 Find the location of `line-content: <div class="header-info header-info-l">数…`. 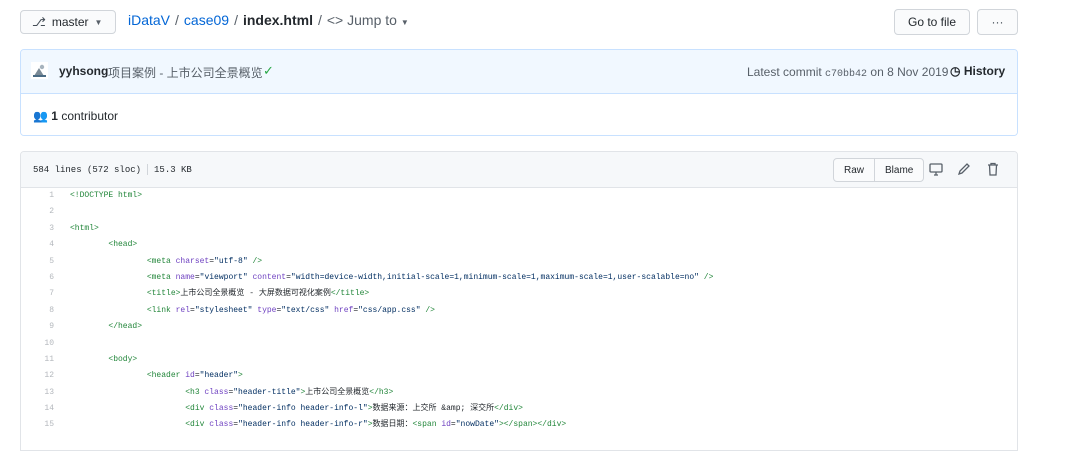

line-content: <div class="header-info header-info-l">数… is located at coordinates (296, 409).